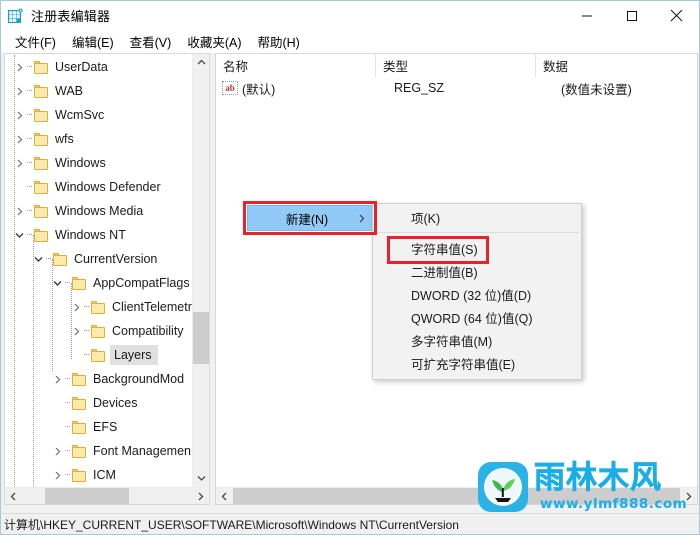  I want to click on title-bar: 注册表编辑器, so click(350, 15).